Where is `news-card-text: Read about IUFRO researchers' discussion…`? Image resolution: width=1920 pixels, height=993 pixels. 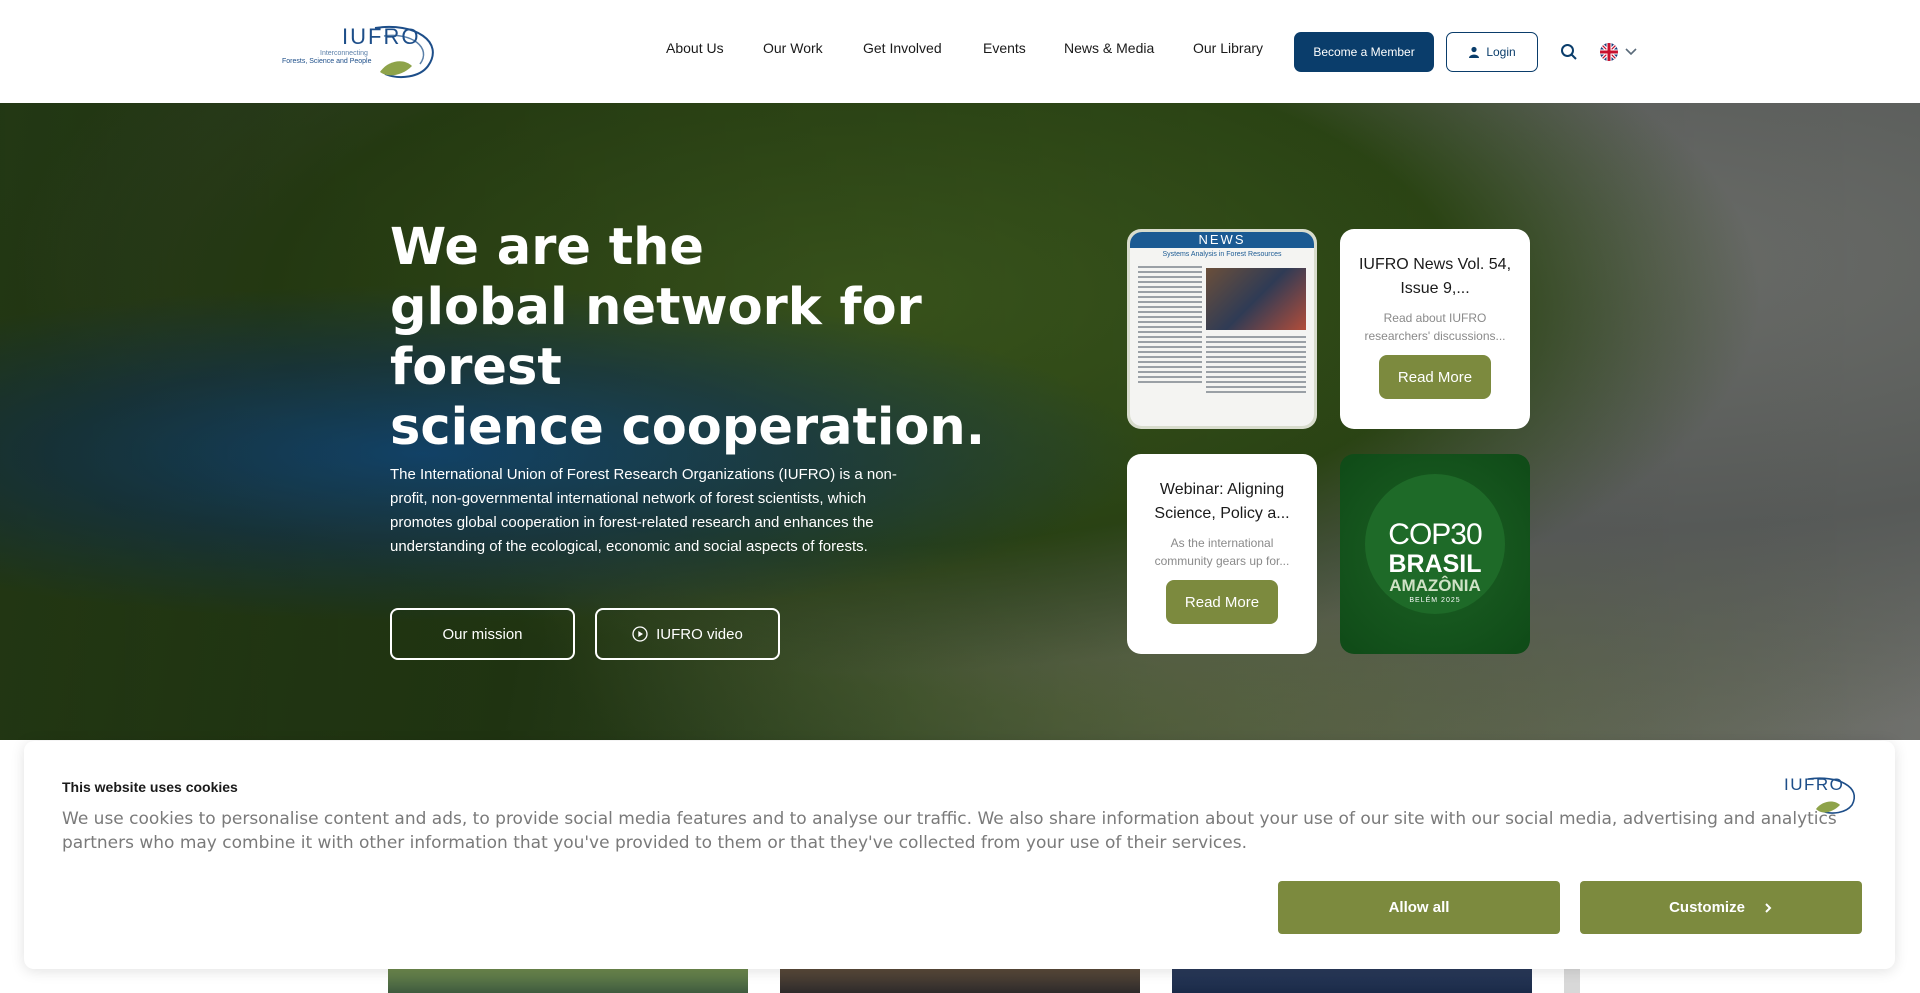
news-card-text: Read about IUFRO researchers' discussion… is located at coordinates (1435, 327).